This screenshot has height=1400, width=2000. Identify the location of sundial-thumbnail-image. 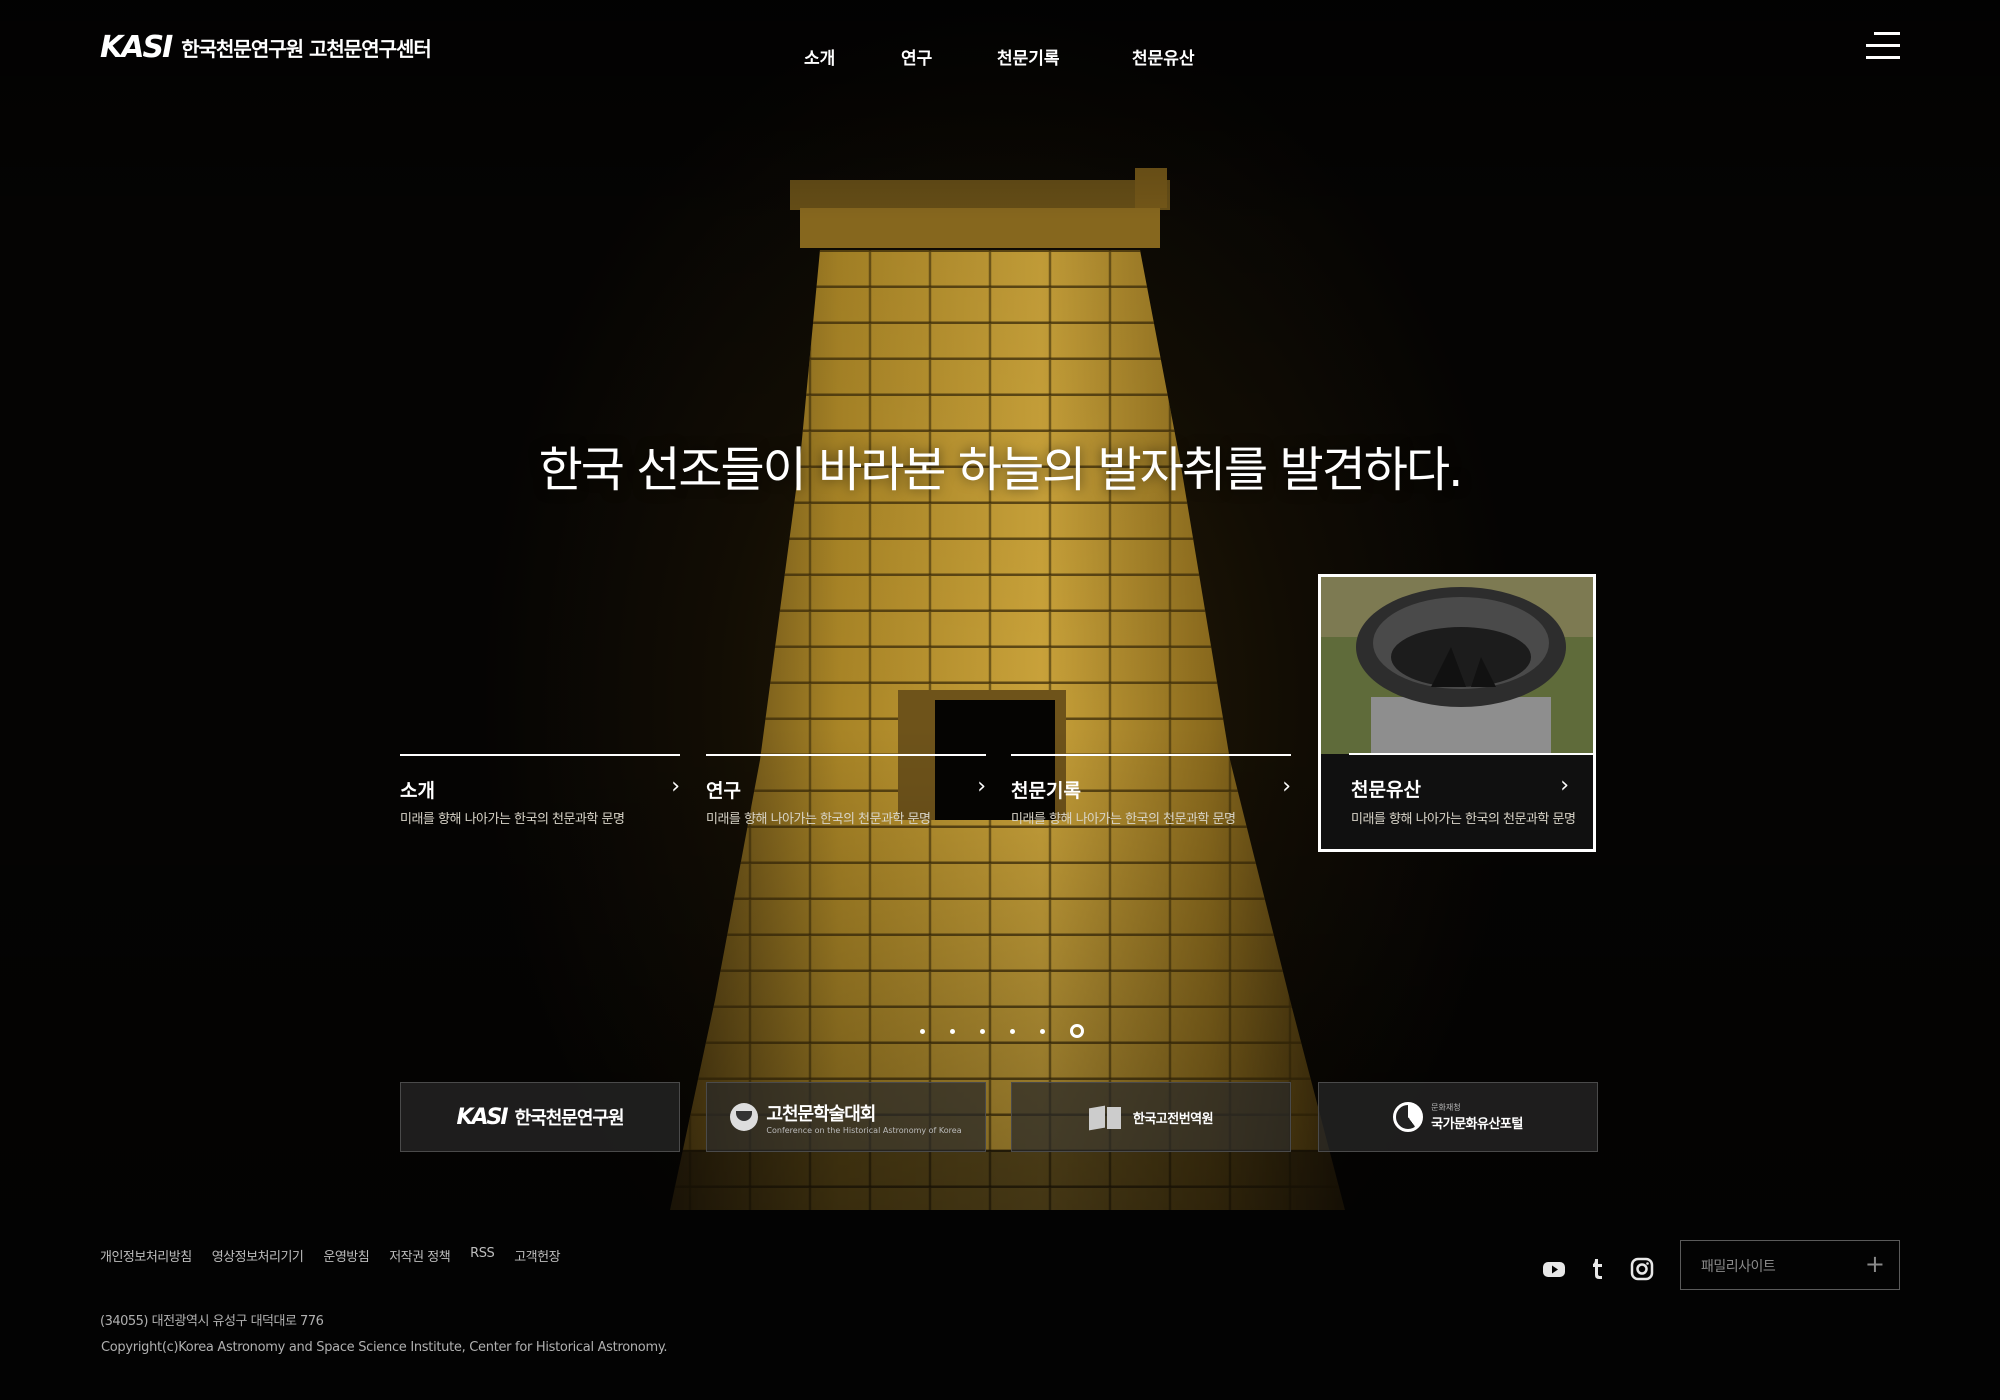
(1457, 665).